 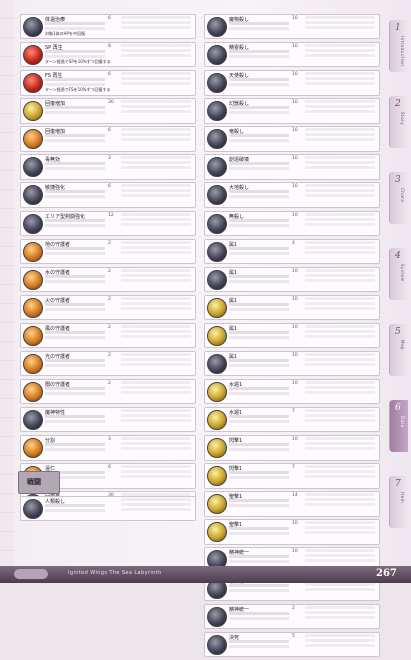 I want to click on skill-entry: 敏捷強化 6, so click(x=108, y=195).